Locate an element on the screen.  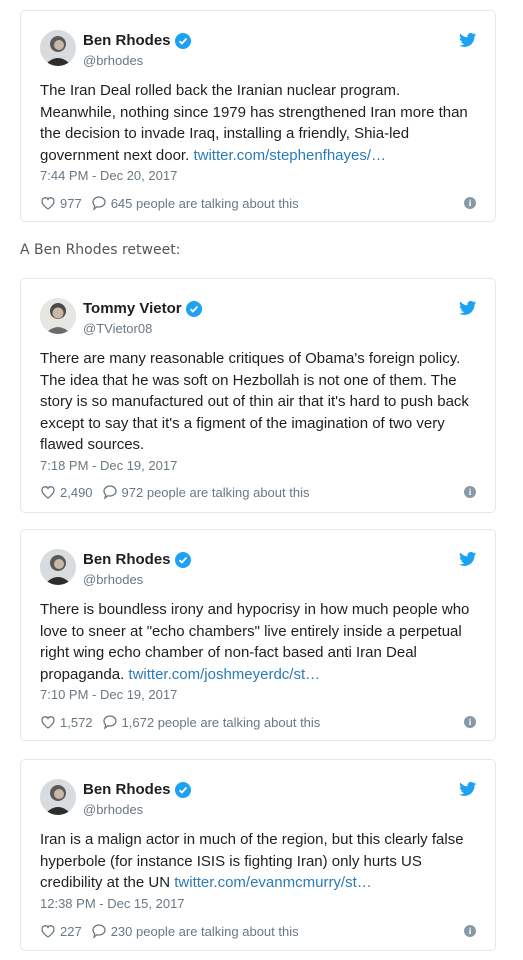
author-handle: @TVietor08 is located at coordinates (117, 328).